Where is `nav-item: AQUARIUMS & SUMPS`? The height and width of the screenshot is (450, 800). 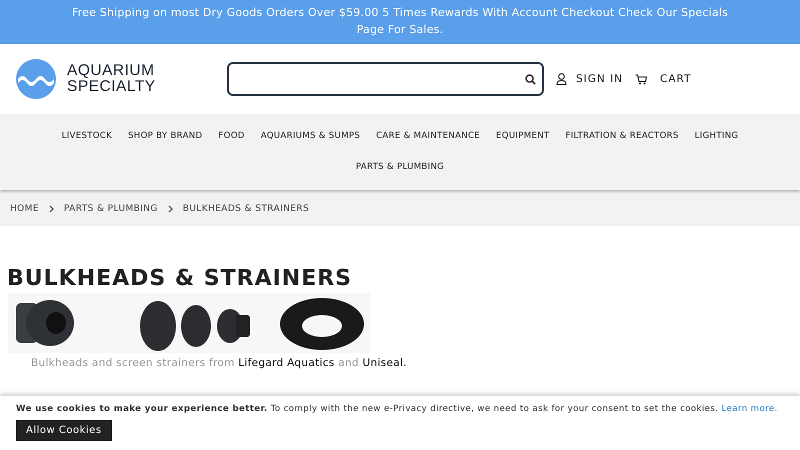
nav-item: AQUARIUMS & SUMPS is located at coordinates (310, 137).